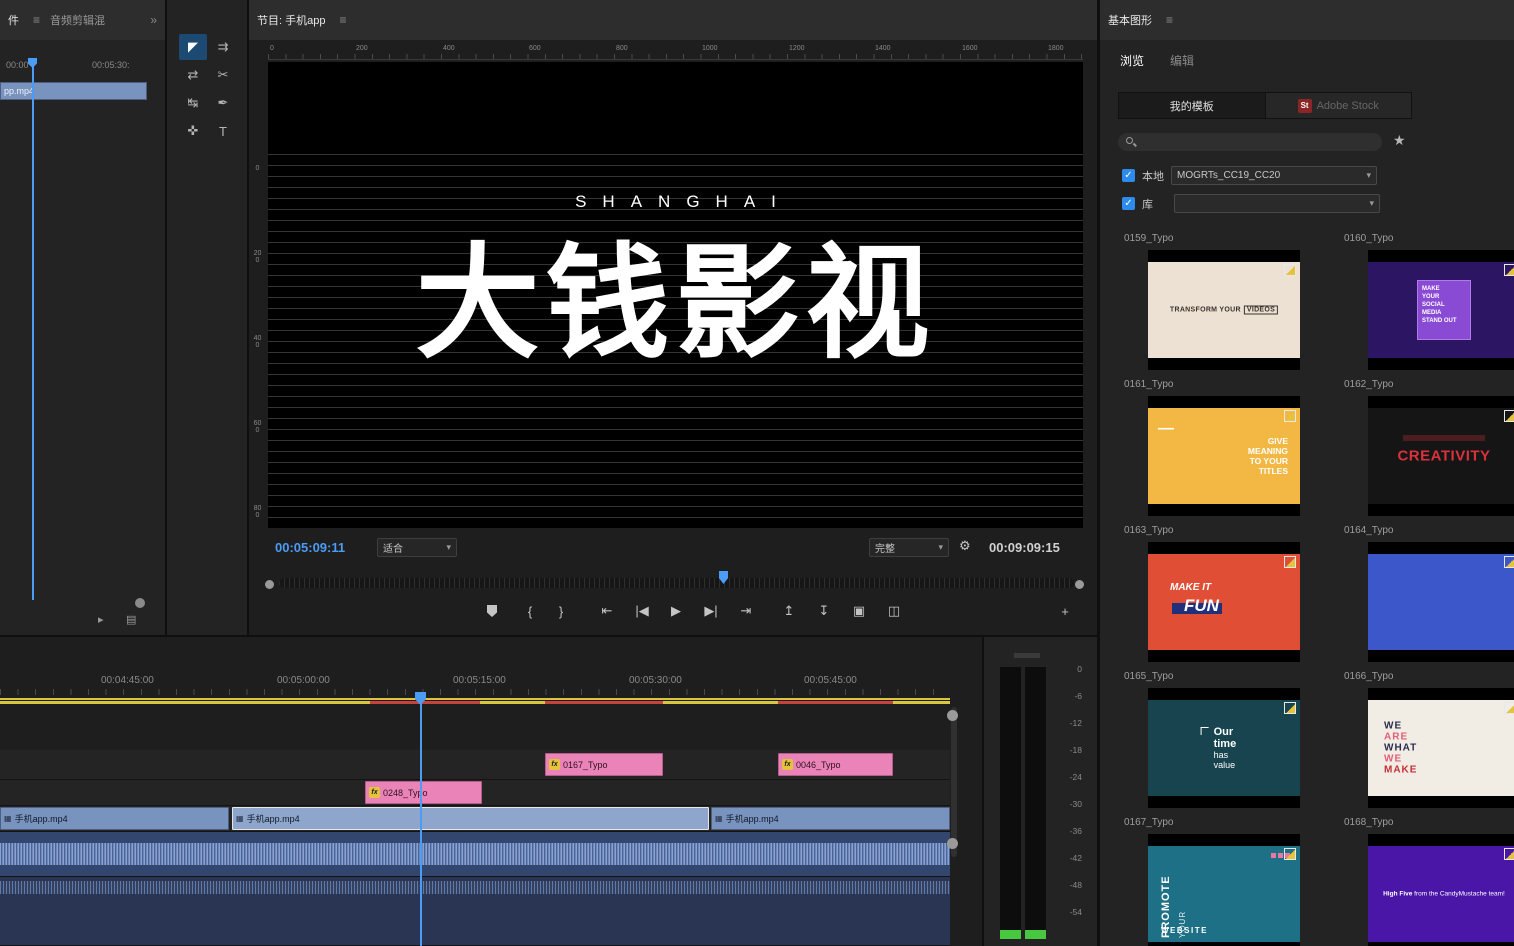 This screenshot has width=1514, height=946. I want to click on monitor-scrubber, so click(676, 583).